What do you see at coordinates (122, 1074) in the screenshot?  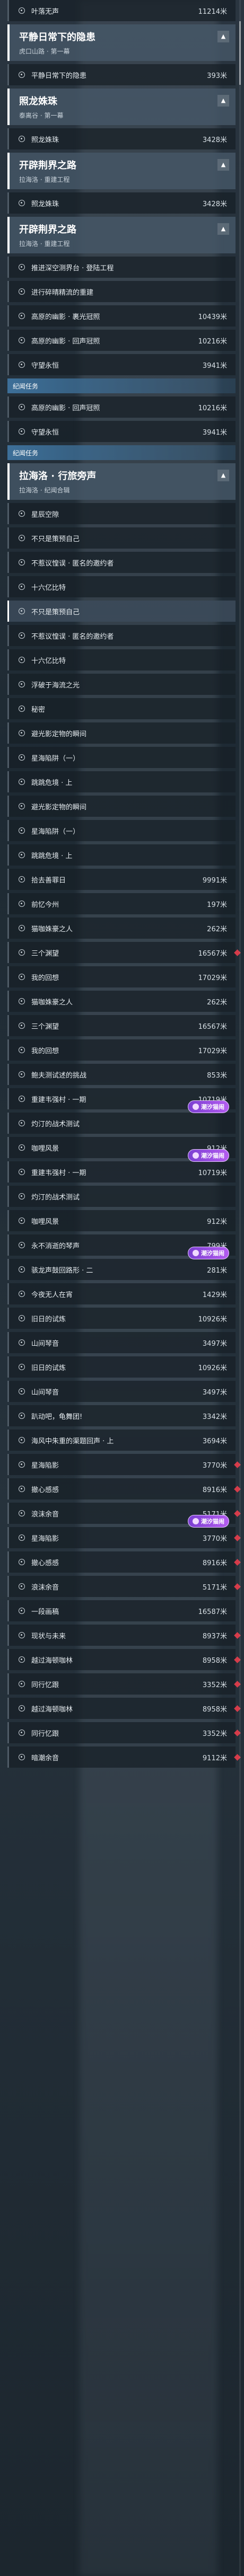 I see `quest-row: 鲍夫测试述的挑战 853米` at bounding box center [122, 1074].